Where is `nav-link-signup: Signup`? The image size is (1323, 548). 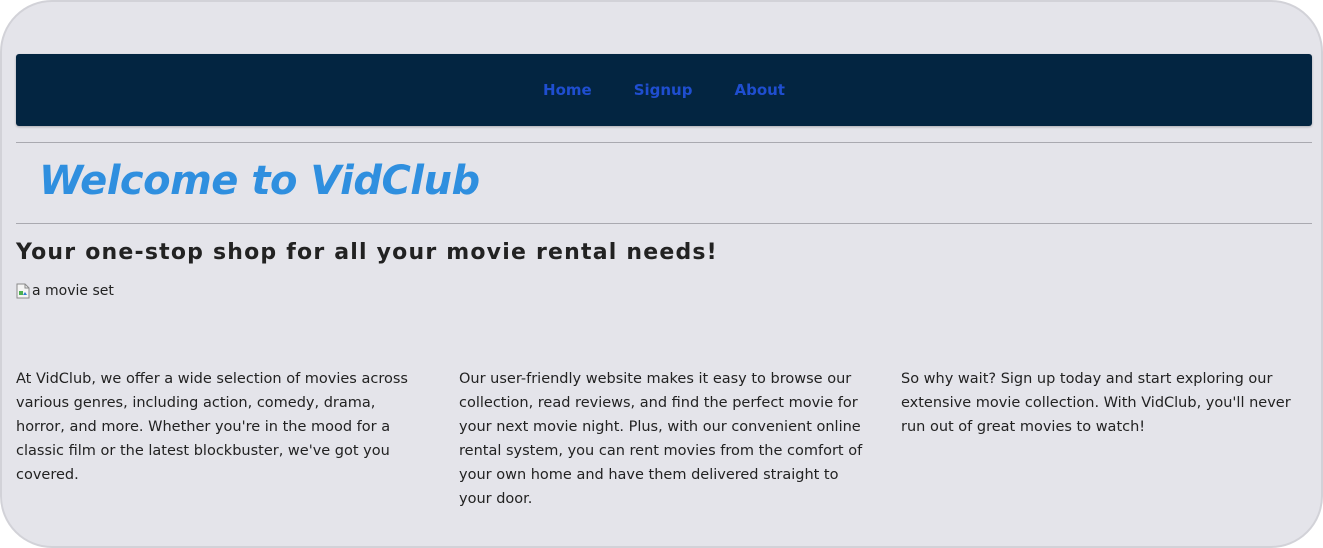 nav-link-signup: Signup is located at coordinates (663, 90).